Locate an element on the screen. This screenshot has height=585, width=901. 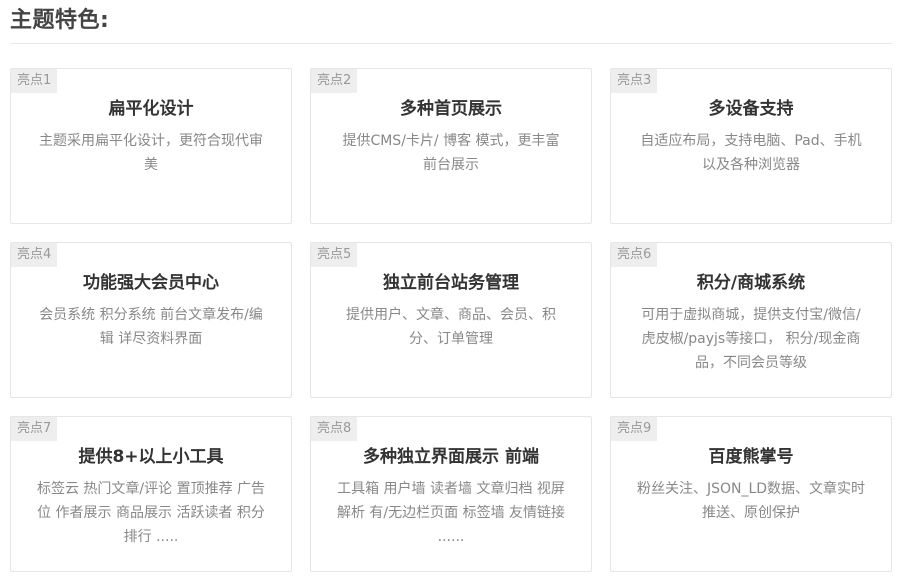
feature-title: 积分/商城系统 is located at coordinates (751, 283).